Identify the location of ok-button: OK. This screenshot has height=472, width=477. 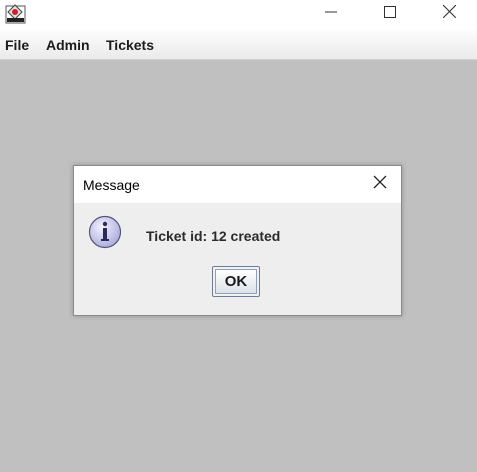
(236, 281).